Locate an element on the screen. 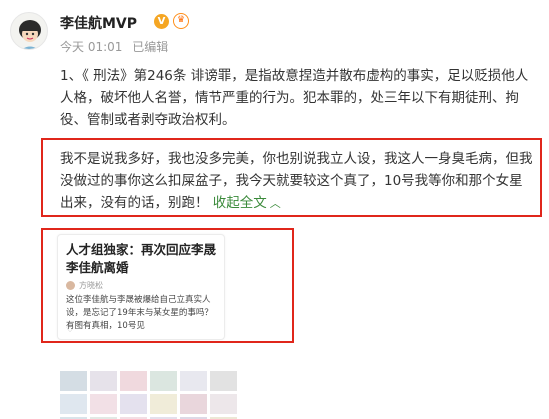 Image resolution: width=549 pixels, height=419 pixels. username: 李佳航MVP is located at coordinates (98, 23).